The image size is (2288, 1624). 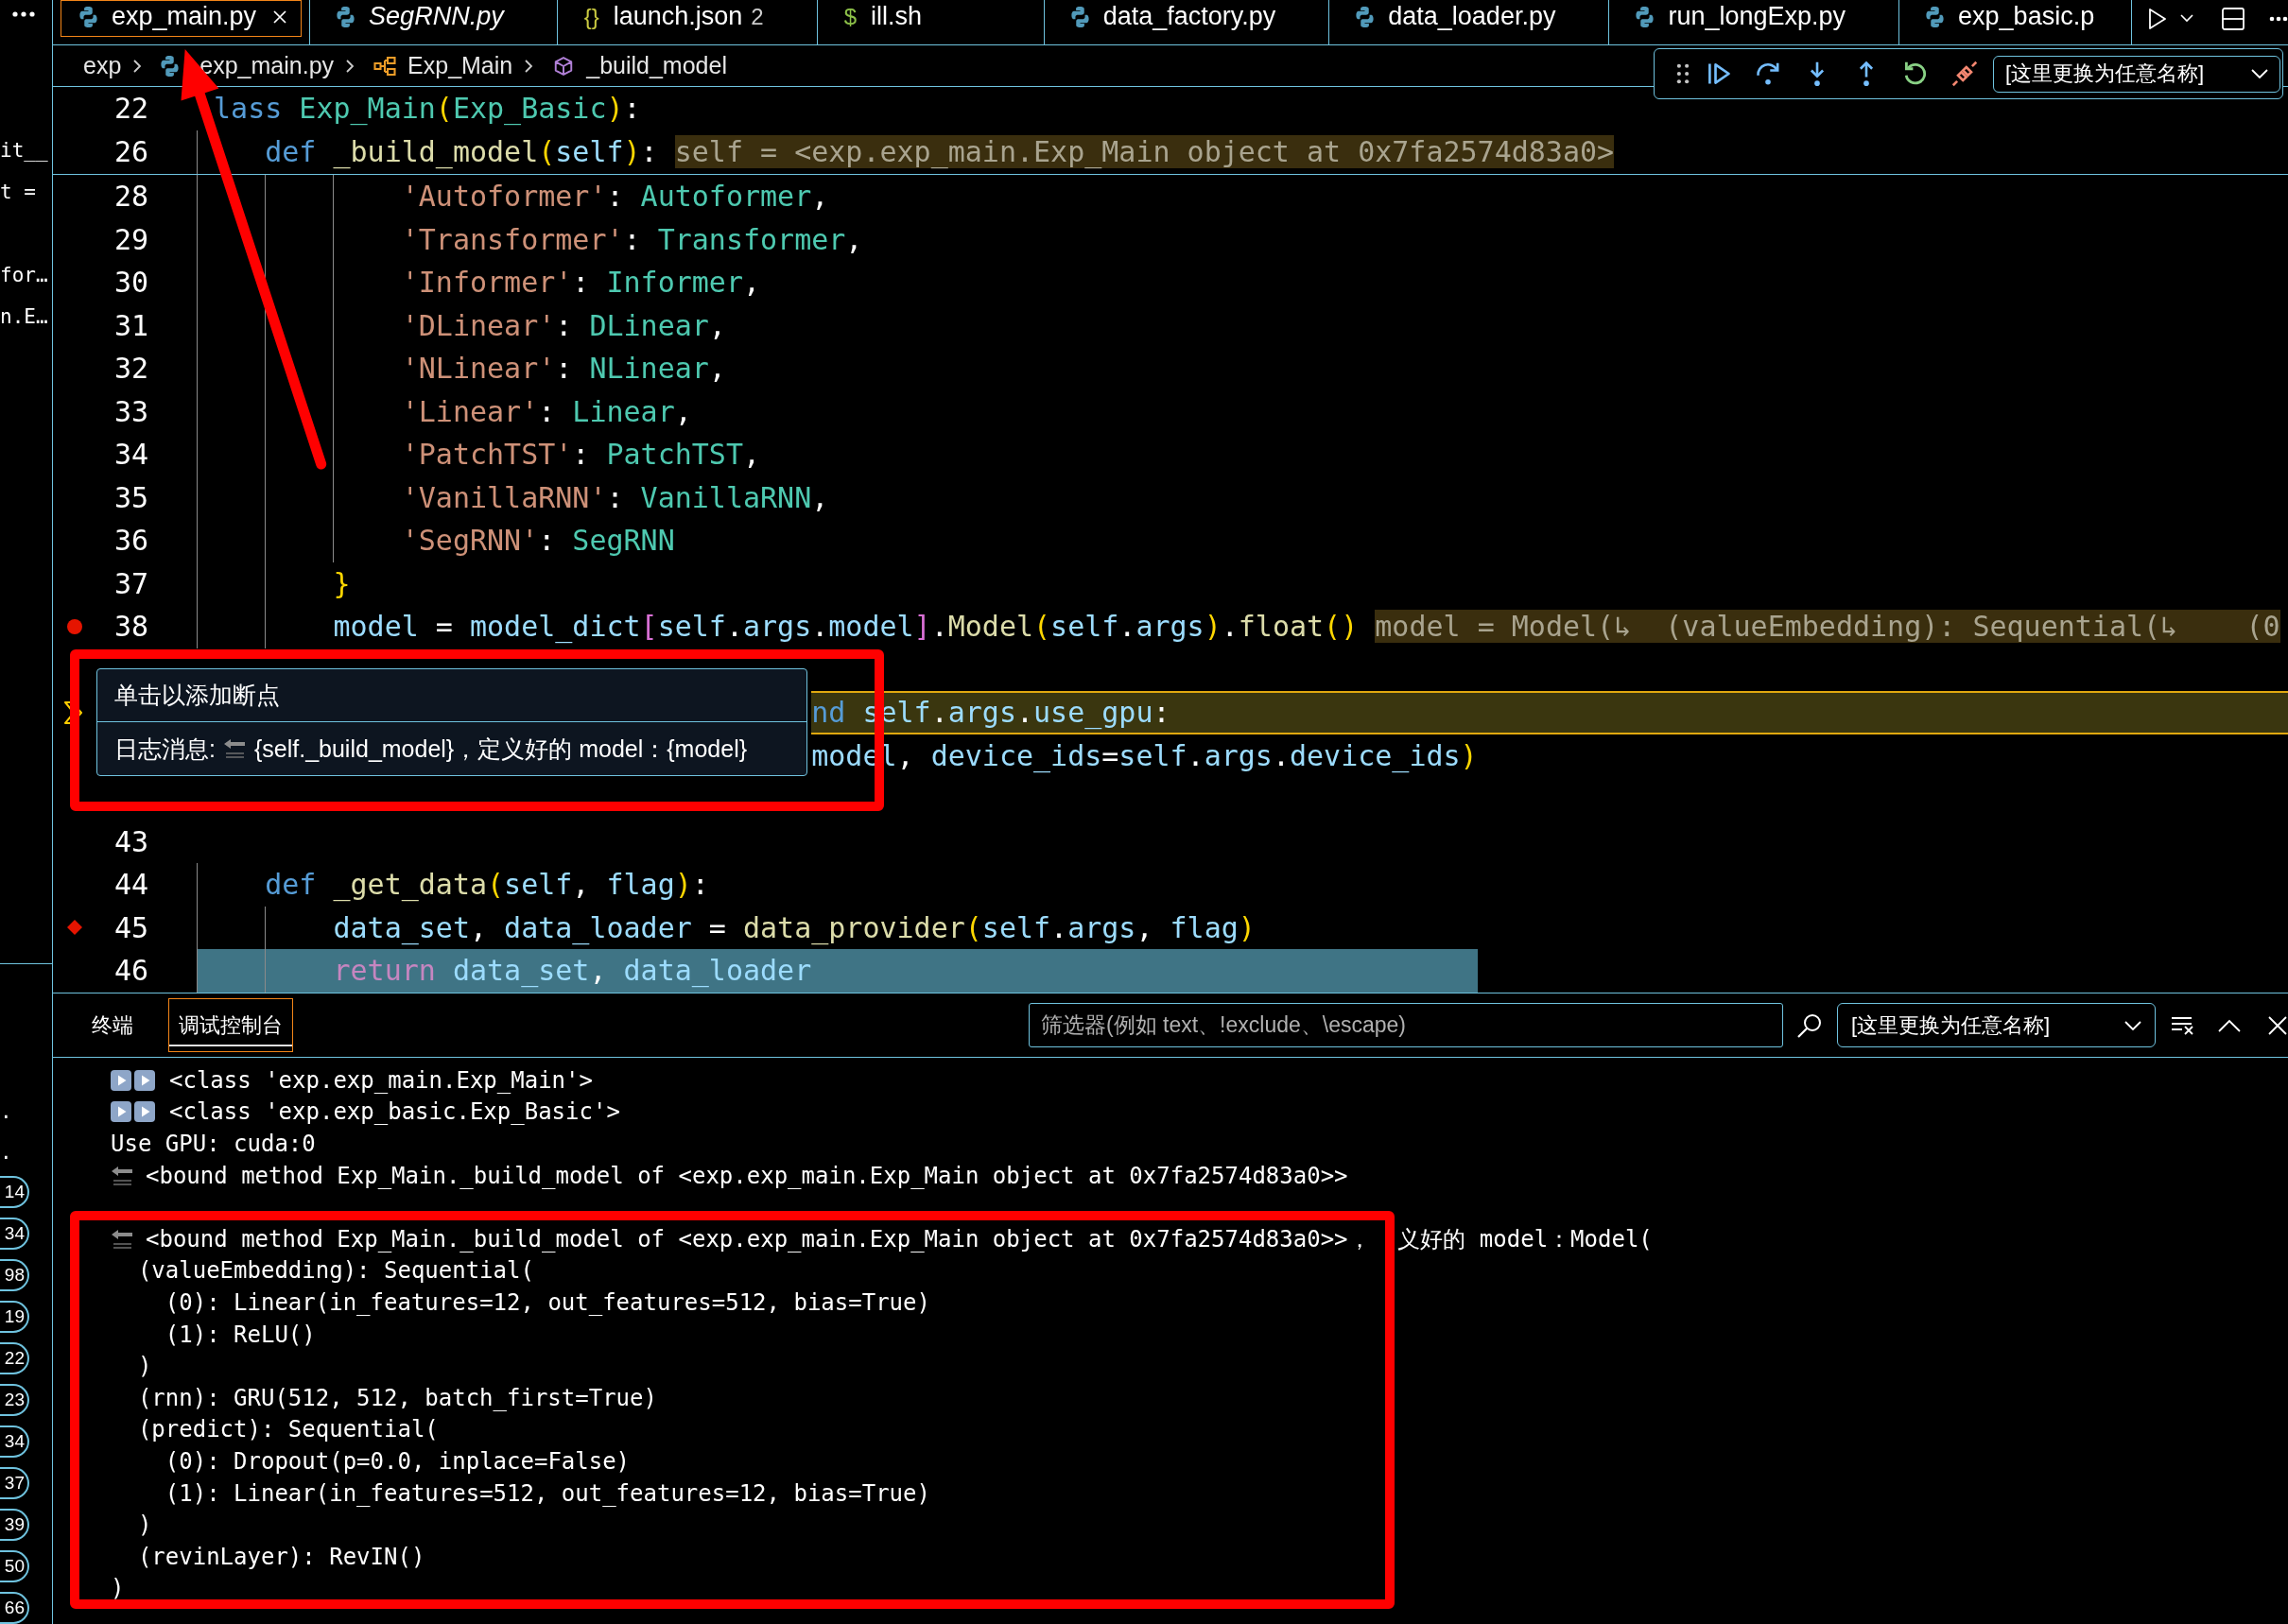 What do you see at coordinates (572, 971) in the screenshot?
I see `code-line: return data_set, data_loader` at bounding box center [572, 971].